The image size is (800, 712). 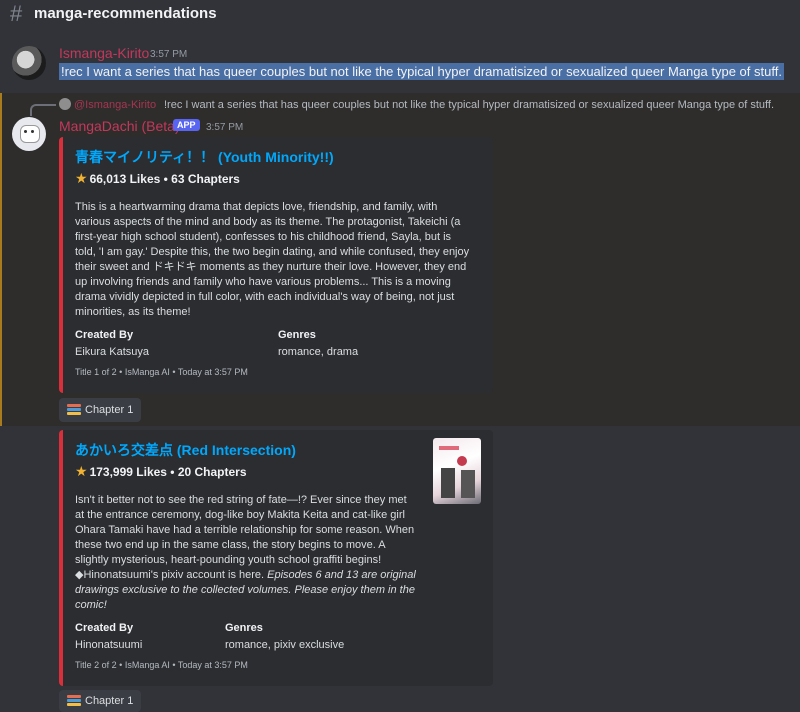 What do you see at coordinates (115, 105) in the screenshot?
I see `reply-author: @Ismanga-Kirito` at bounding box center [115, 105].